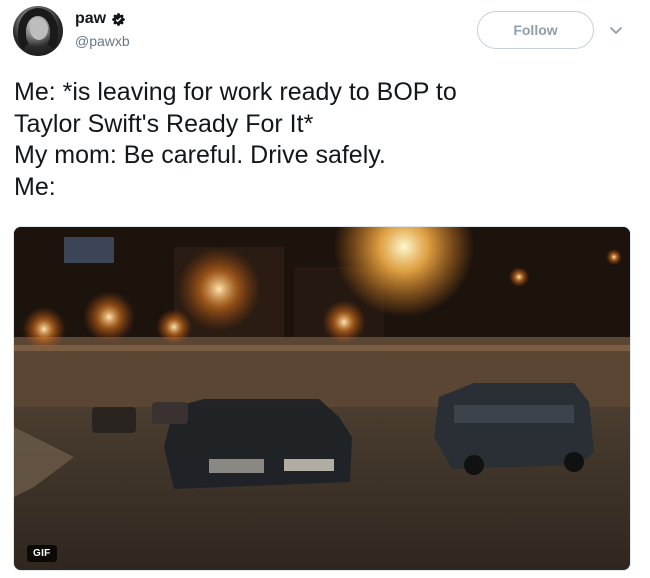 This screenshot has height=578, width=650. Describe the element at coordinates (535, 30) in the screenshot. I see `follow-button: Follow` at that location.